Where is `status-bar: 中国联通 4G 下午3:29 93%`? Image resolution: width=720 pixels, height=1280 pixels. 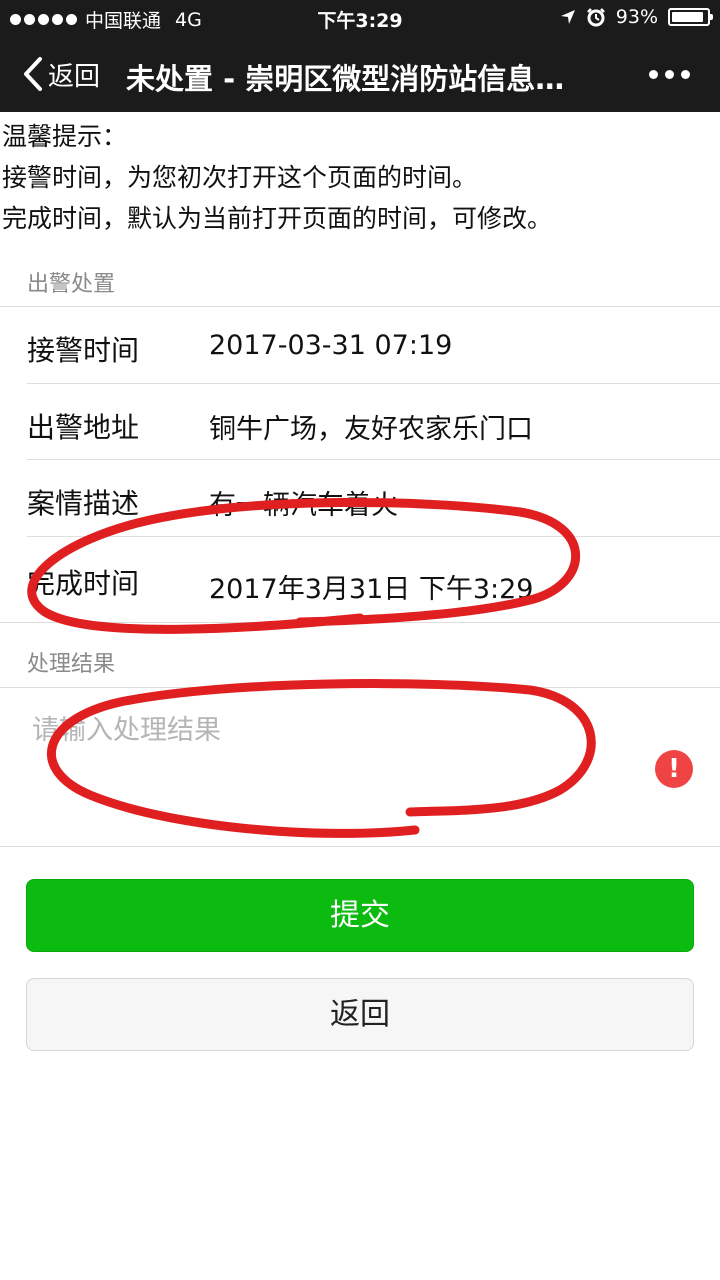
status-bar: 中国联通 4G 下午3:29 93% is located at coordinates (360, 18).